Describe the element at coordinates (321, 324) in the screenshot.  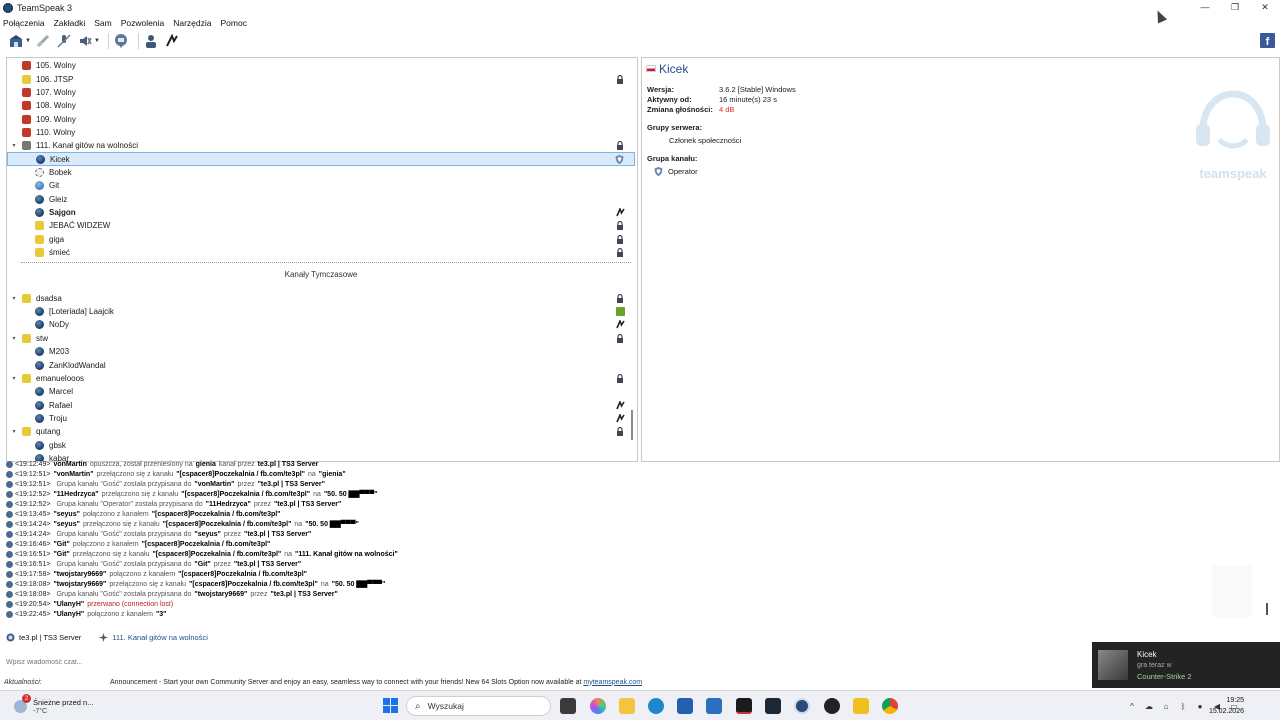
I see `client-row: NoDy` at that location.